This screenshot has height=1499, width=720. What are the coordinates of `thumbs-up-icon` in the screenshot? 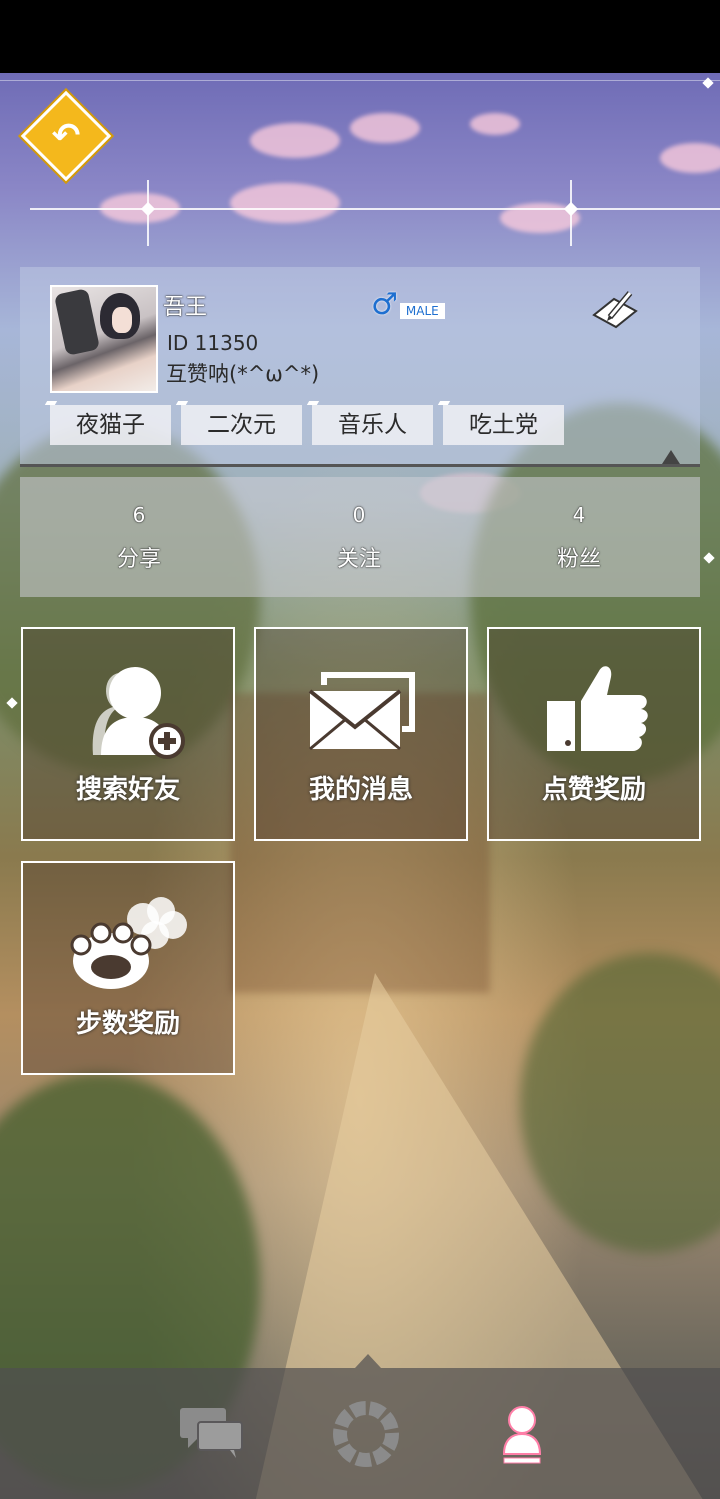 It's located at (594, 710).